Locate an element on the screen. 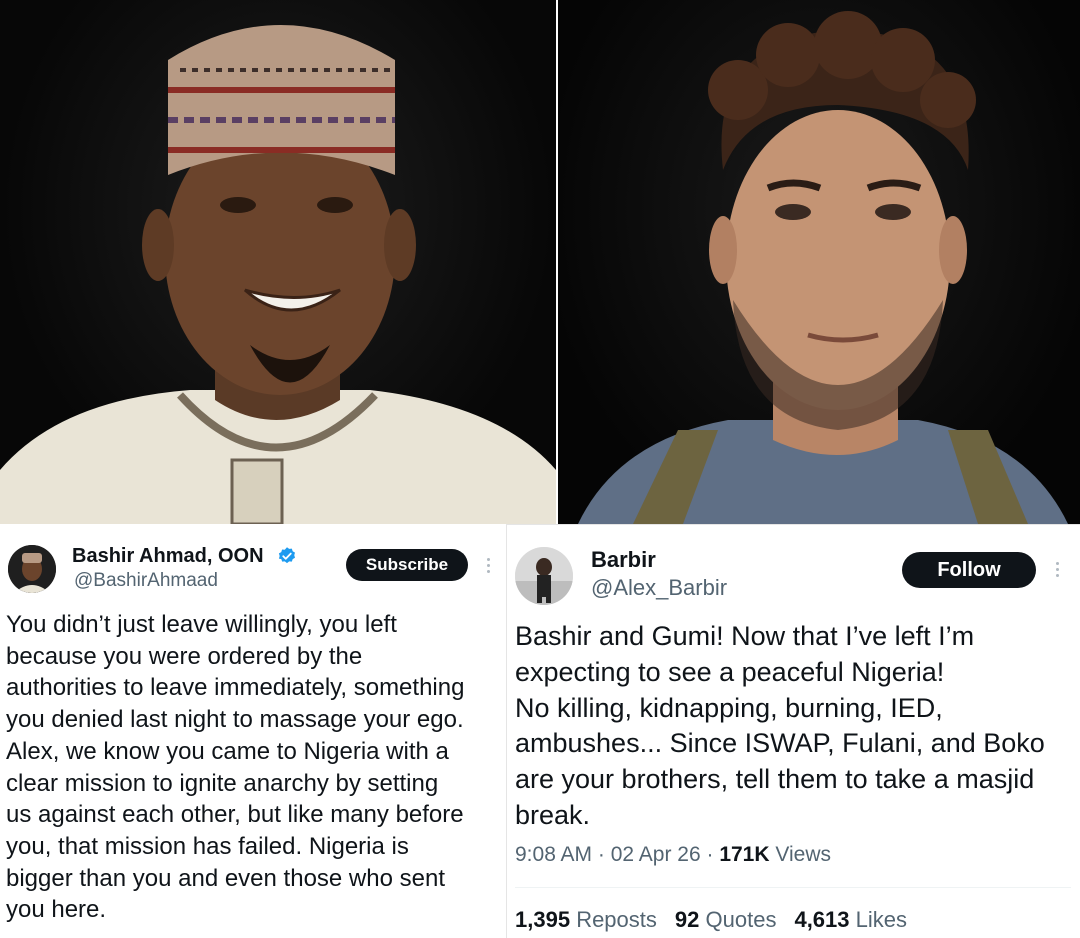 The width and height of the screenshot is (1080, 938). author-handle: @BashirAhmaad is located at coordinates (146, 581).